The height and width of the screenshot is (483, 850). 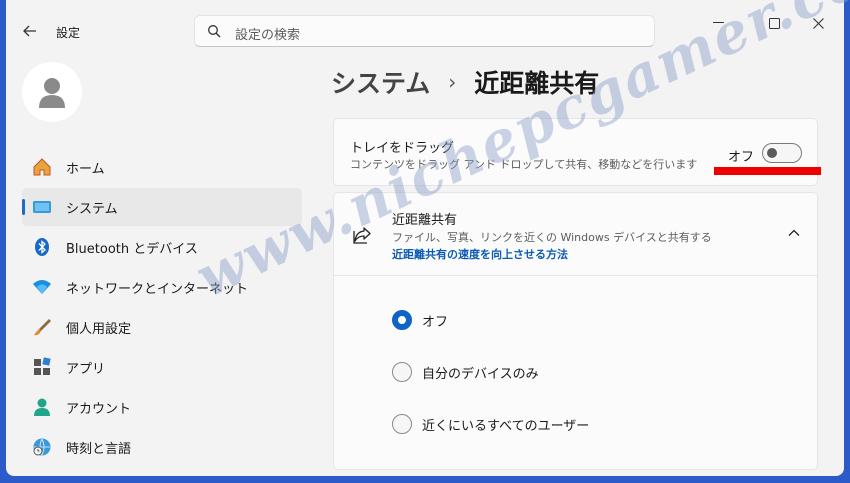 What do you see at coordinates (465, 82) in the screenshot?
I see `breadcrumb: システム › 近距離共有` at bounding box center [465, 82].